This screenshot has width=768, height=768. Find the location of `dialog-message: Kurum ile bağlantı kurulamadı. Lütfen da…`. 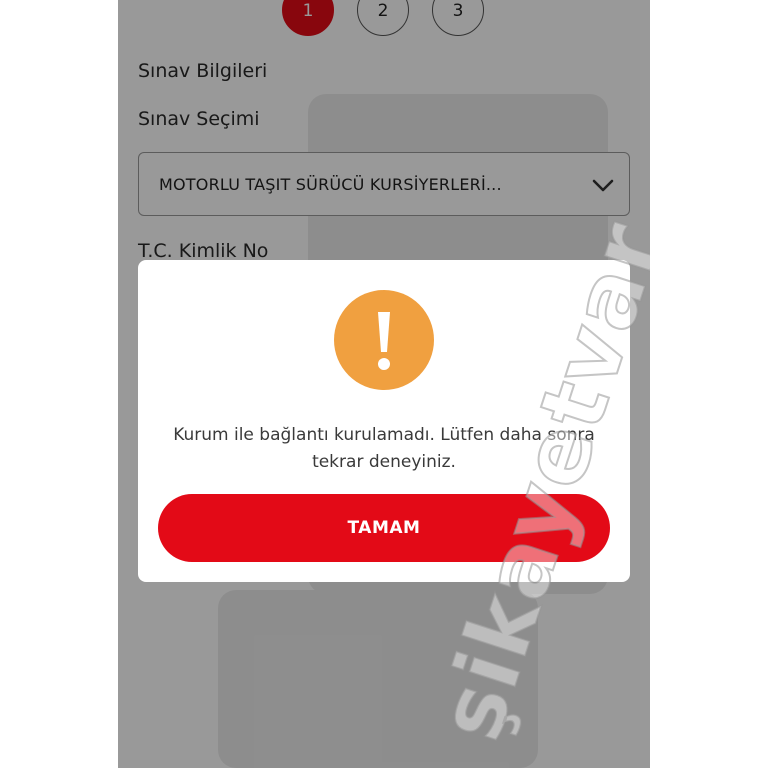

dialog-message: Kurum ile bağlantı kurulamadı. Lütfen da… is located at coordinates (384, 448).